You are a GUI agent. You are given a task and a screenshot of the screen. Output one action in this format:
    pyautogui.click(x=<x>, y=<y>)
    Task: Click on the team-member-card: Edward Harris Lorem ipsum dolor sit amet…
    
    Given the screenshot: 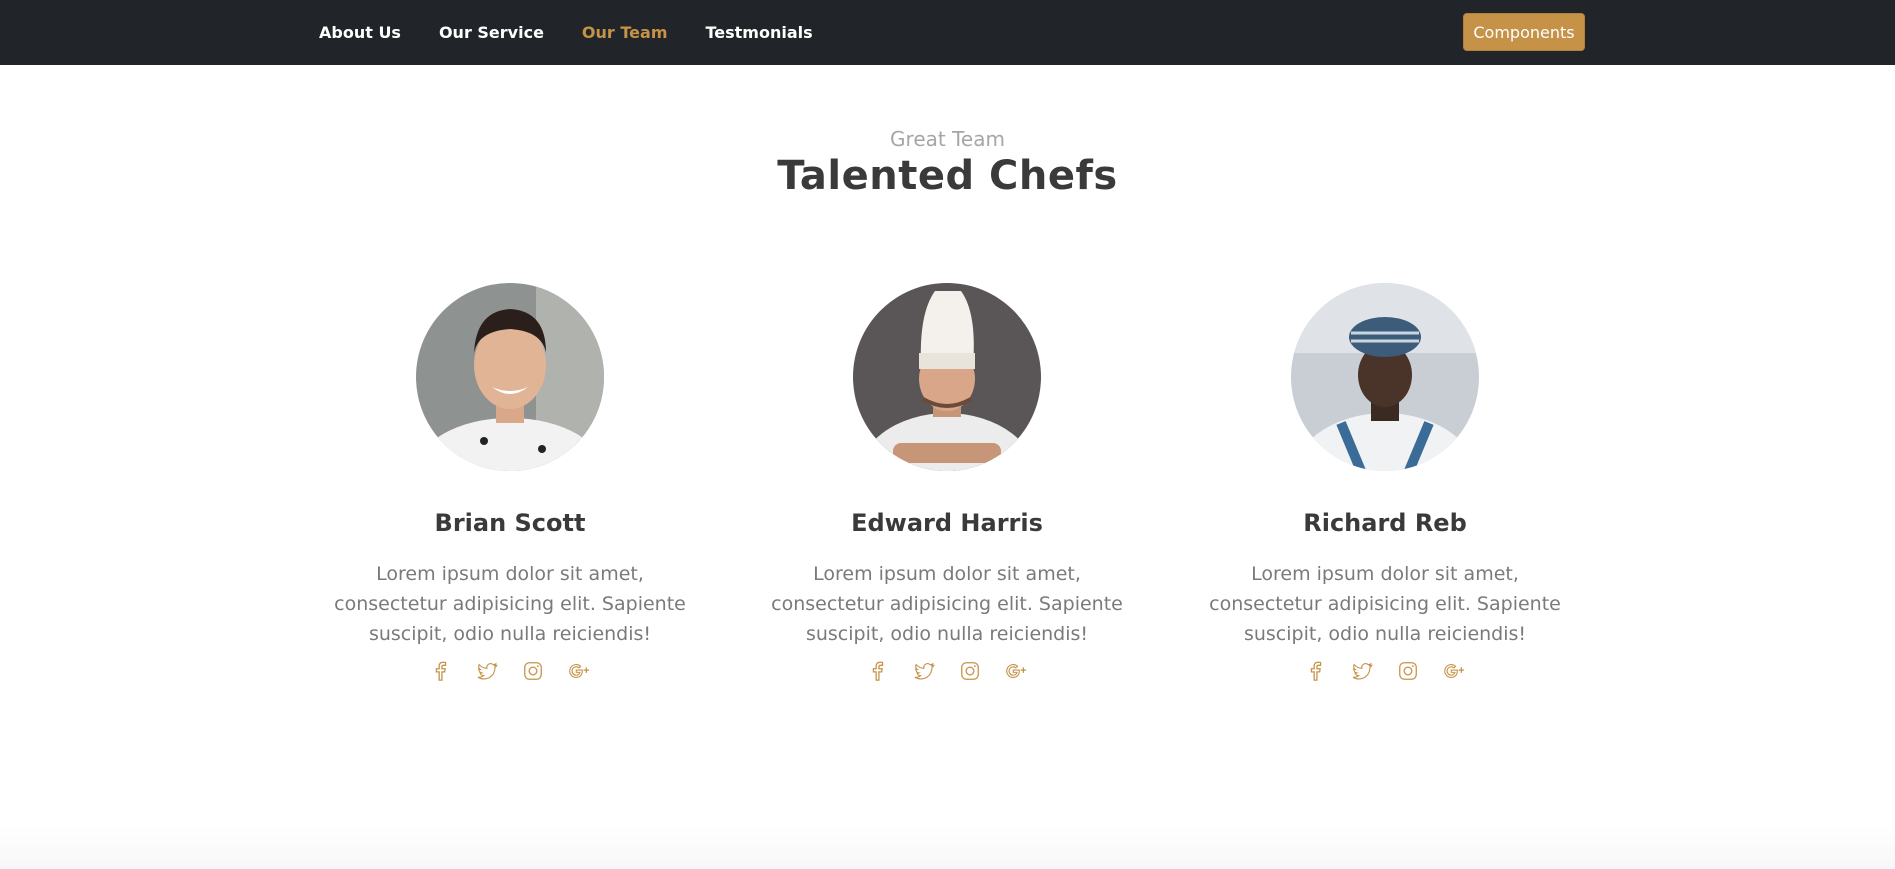 What is the action you would take?
    pyautogui.click(x=947, y=483)
    